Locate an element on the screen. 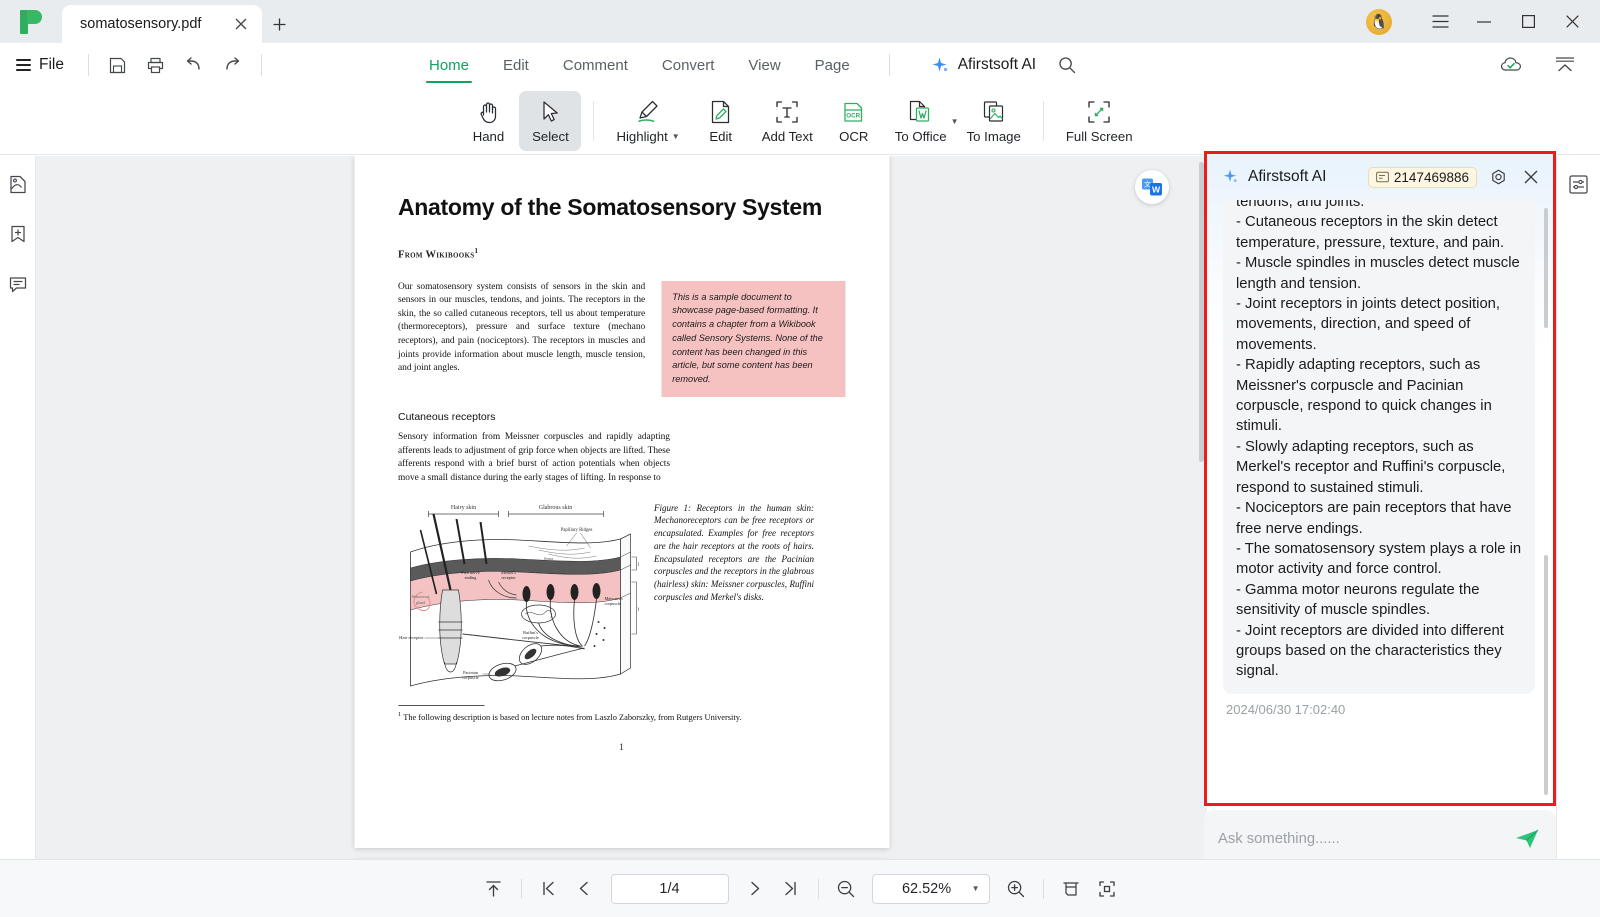 This screenshot has width=1600, height=917. document-tab: somatosensory.pdf is located at coordinates (162, 24).